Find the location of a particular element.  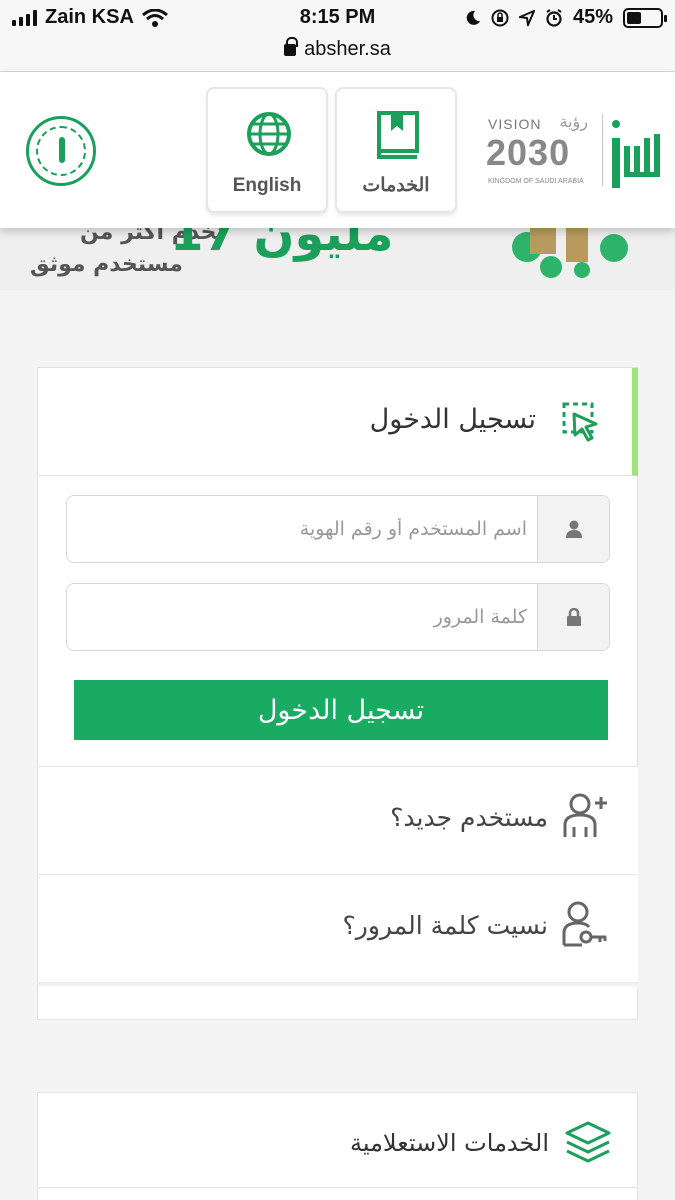

login-title: تسجيل الدخول is located at coordinates (452, 419).